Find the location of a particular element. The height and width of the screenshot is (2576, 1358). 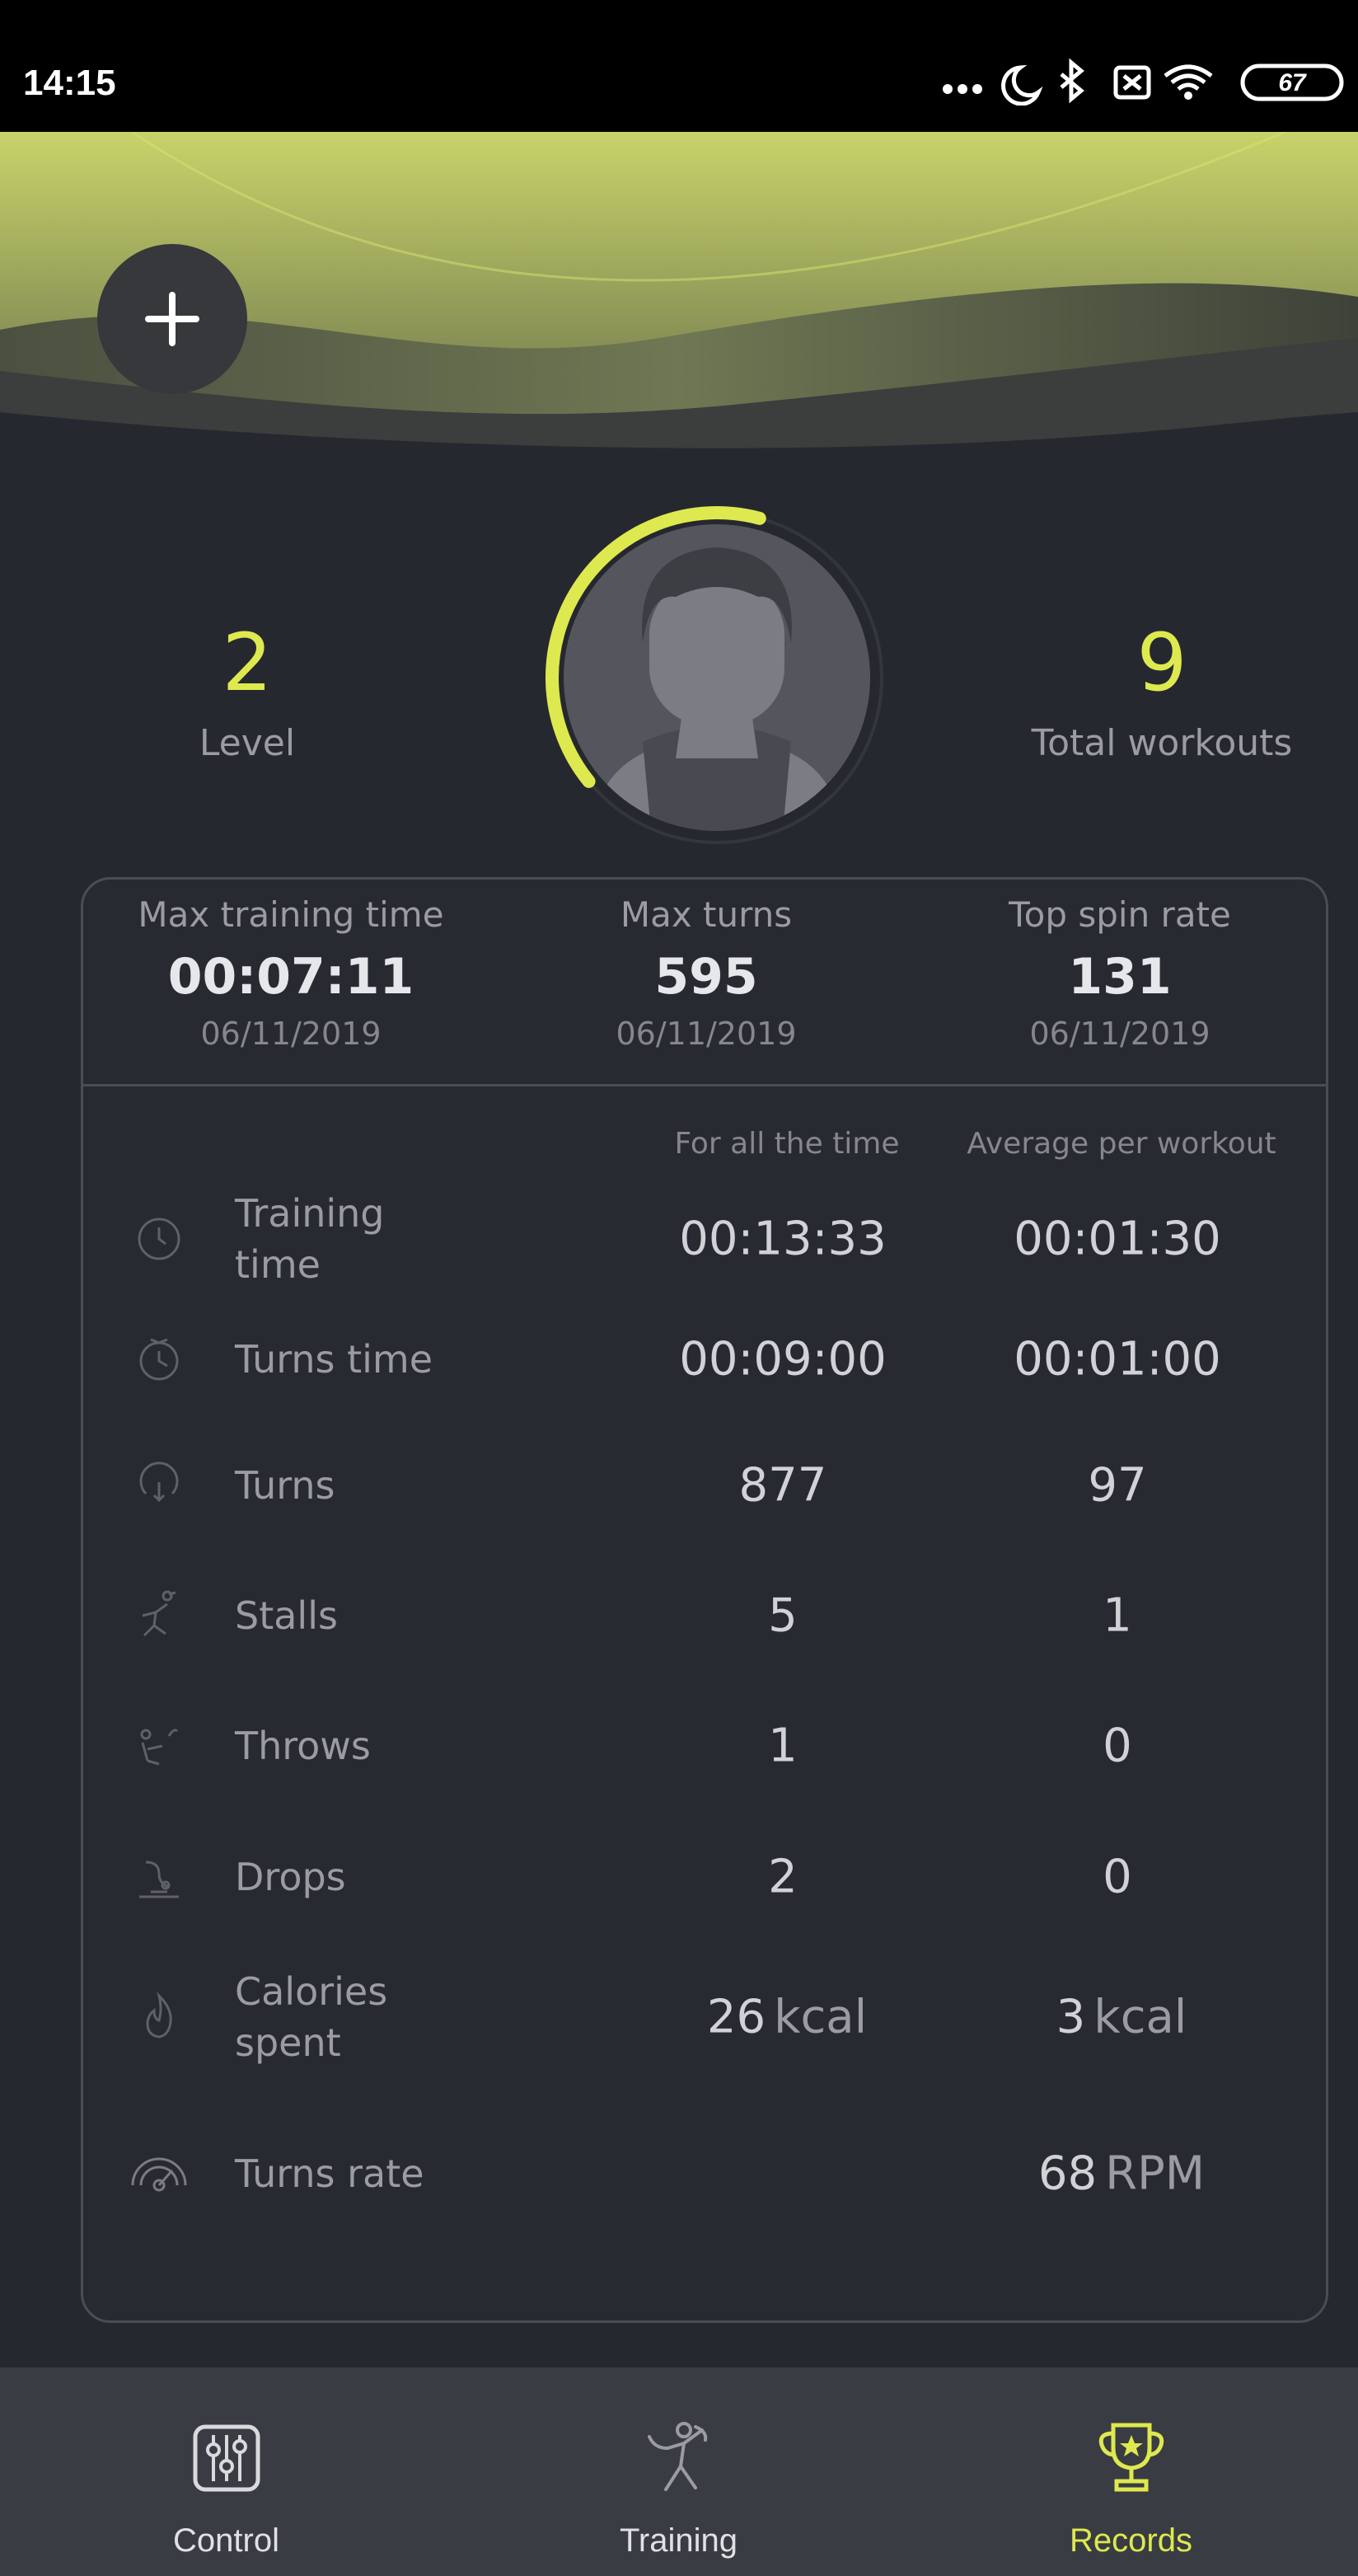

value: 00:01:00 is located at coordinates (1117, 1359).